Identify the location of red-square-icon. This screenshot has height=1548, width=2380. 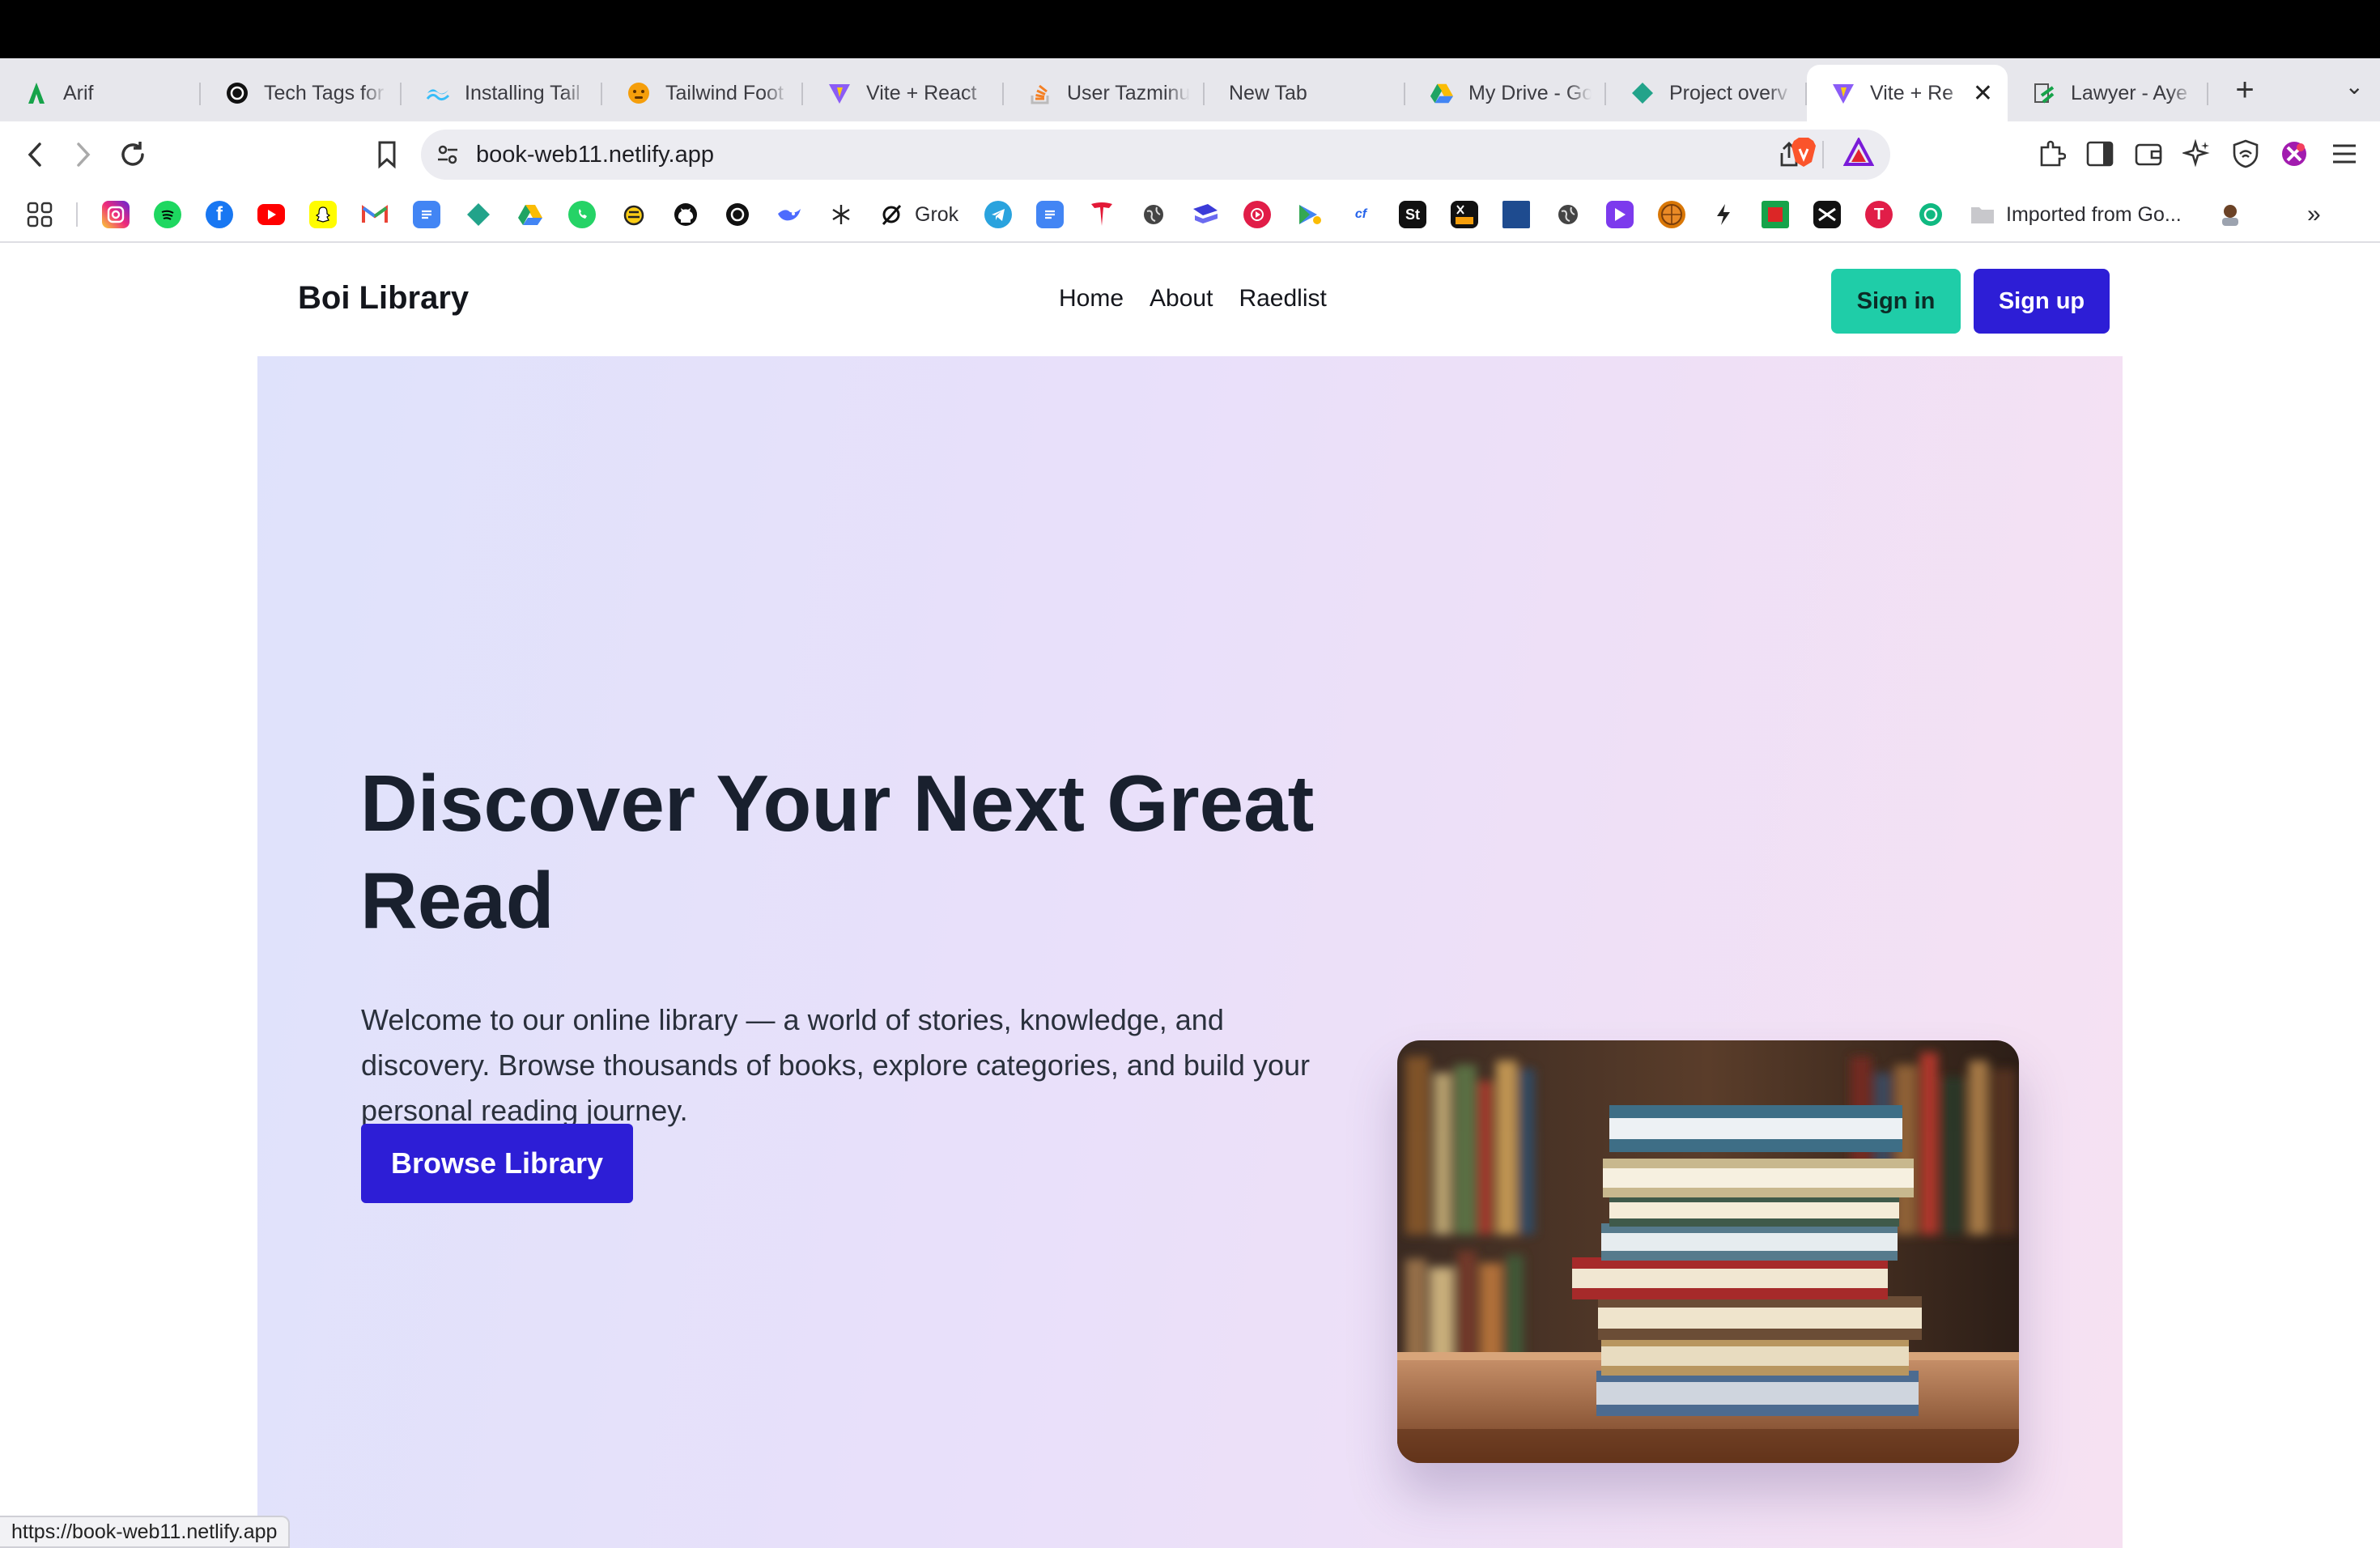
(1776, 215).